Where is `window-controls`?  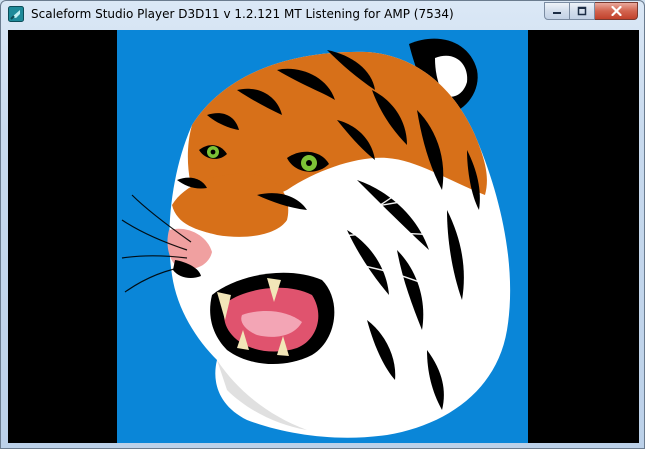 window-controls is located at coordinates (591, 11).